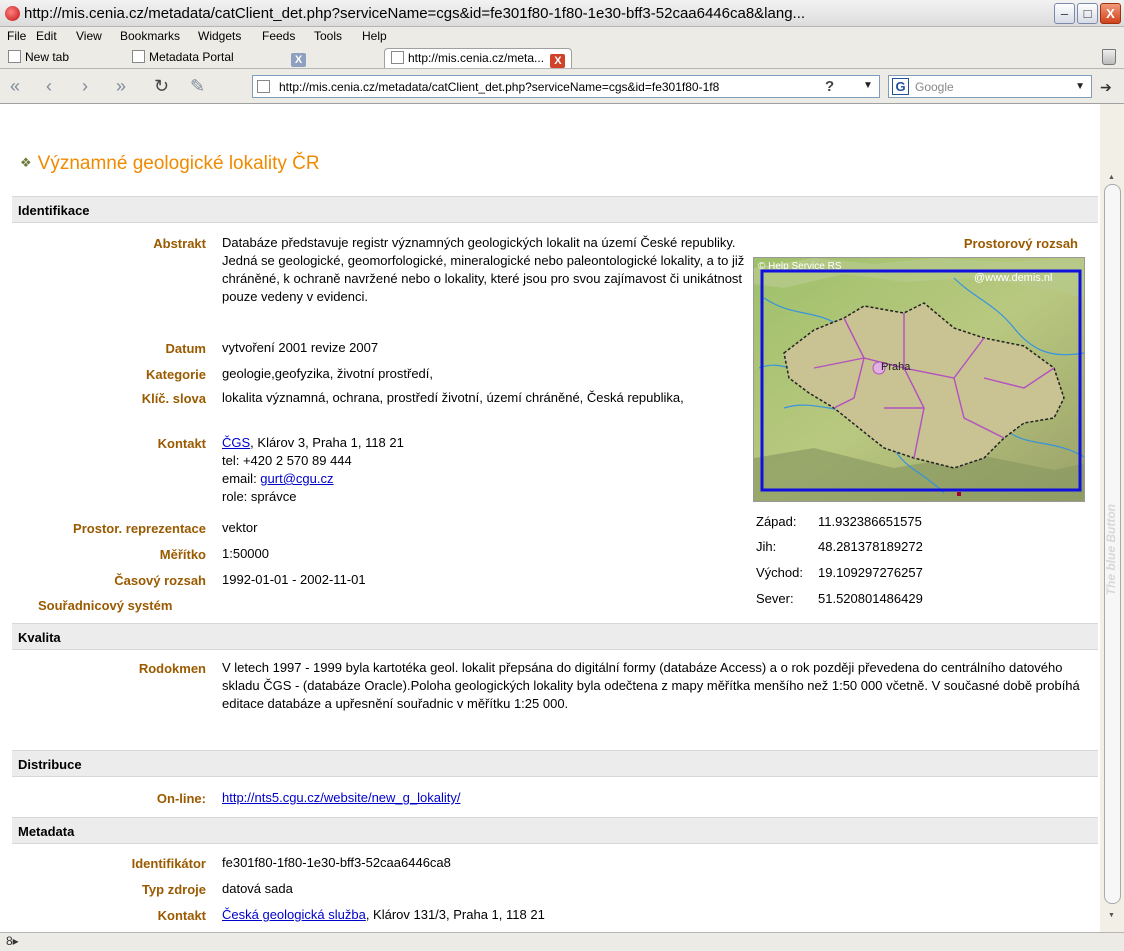 The height and width of the screenshot is (951, 1124). I want to click on abstrakt-label: Abstrakt, so click(179, 243).